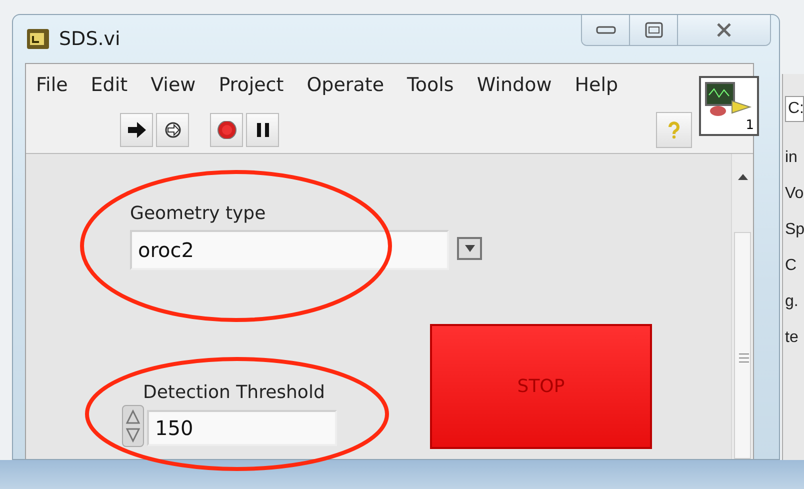  Describe the element at coordinates (792, 302) in the screenshot. I see `background-text: g.` at that location.